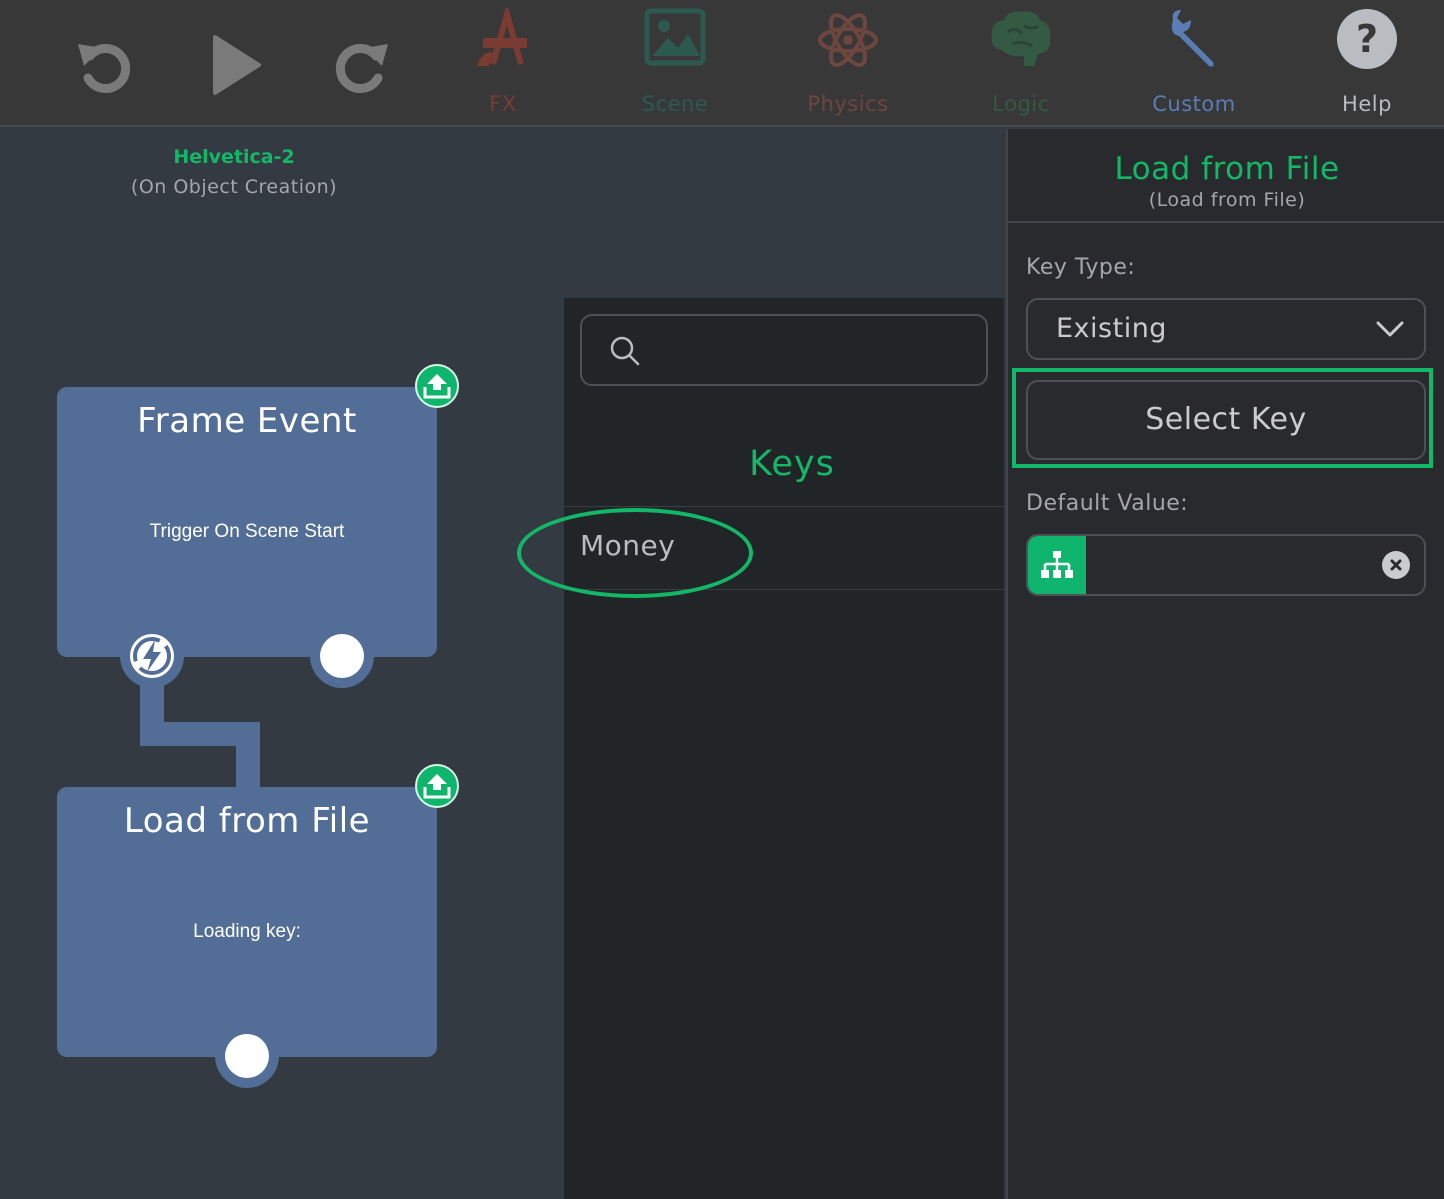 Image resolution: width=1444 pixels, height=1199 pixels. I want to click on variable-picker-button, so click(1057, 565).